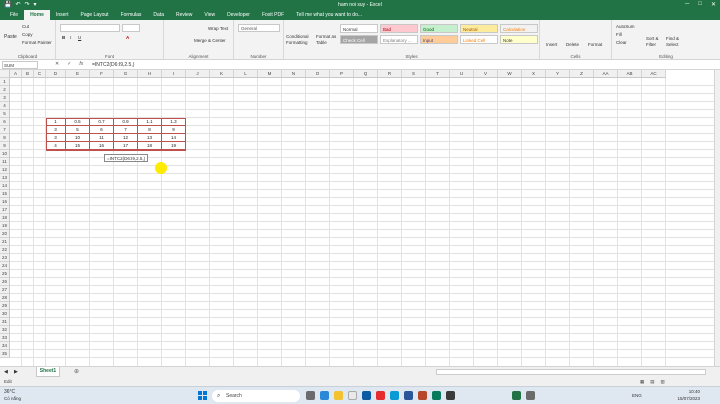 The image size is (720, 404). Describe the element at coordinates (76, 371) in the screenshot. I see `add-sheet-button: ⊕` at that location.